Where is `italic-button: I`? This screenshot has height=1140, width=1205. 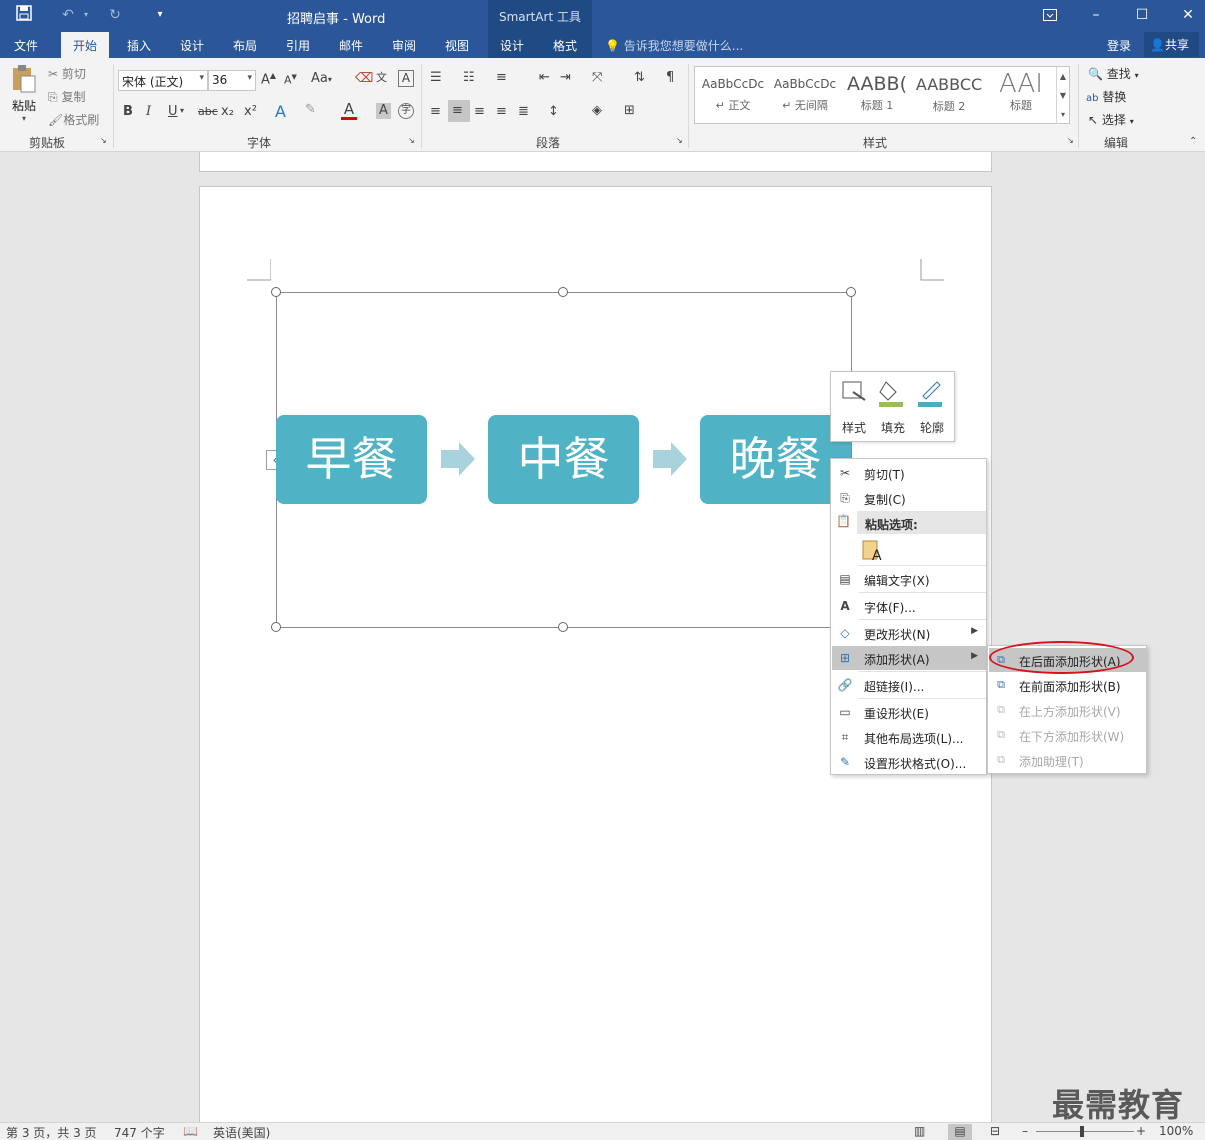
italic-button: I is located at coordinates (148, 111).